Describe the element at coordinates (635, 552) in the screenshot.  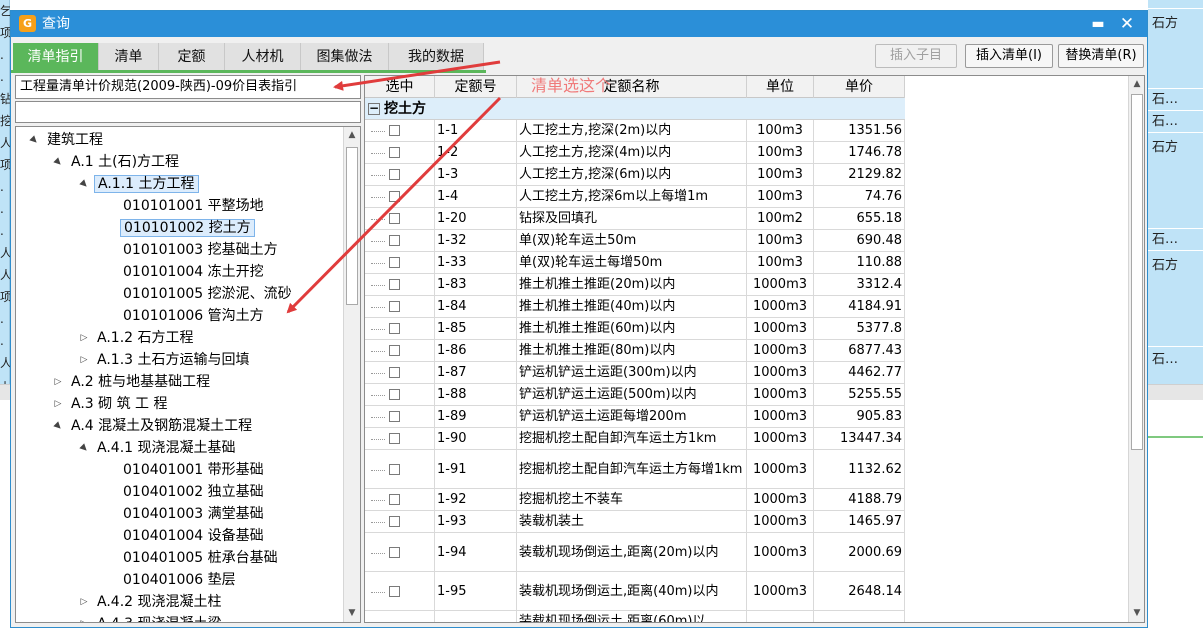
I see `grid-row: 1-94 装载机现场倒运土,距离(20m)以内 1000m3 2000.69` at that location.